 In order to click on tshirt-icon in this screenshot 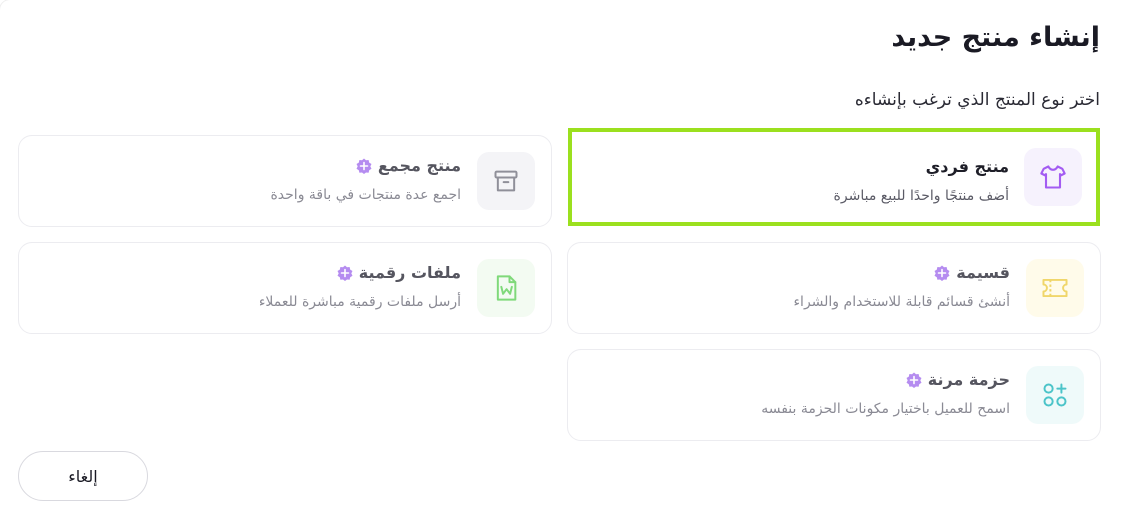, I will do `click(1053, 177)`.